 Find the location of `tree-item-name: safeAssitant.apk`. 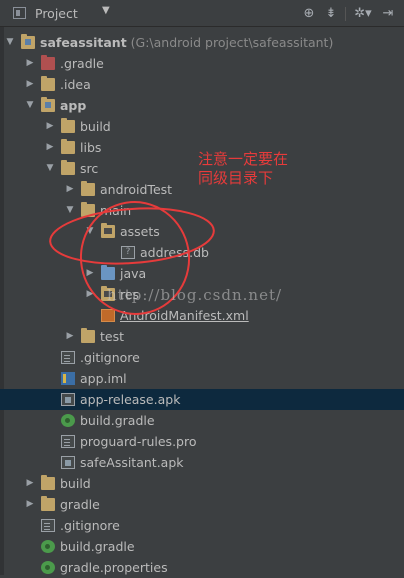

tree-item-name: safeAssitant.apk is located at coordinates (132, 462).